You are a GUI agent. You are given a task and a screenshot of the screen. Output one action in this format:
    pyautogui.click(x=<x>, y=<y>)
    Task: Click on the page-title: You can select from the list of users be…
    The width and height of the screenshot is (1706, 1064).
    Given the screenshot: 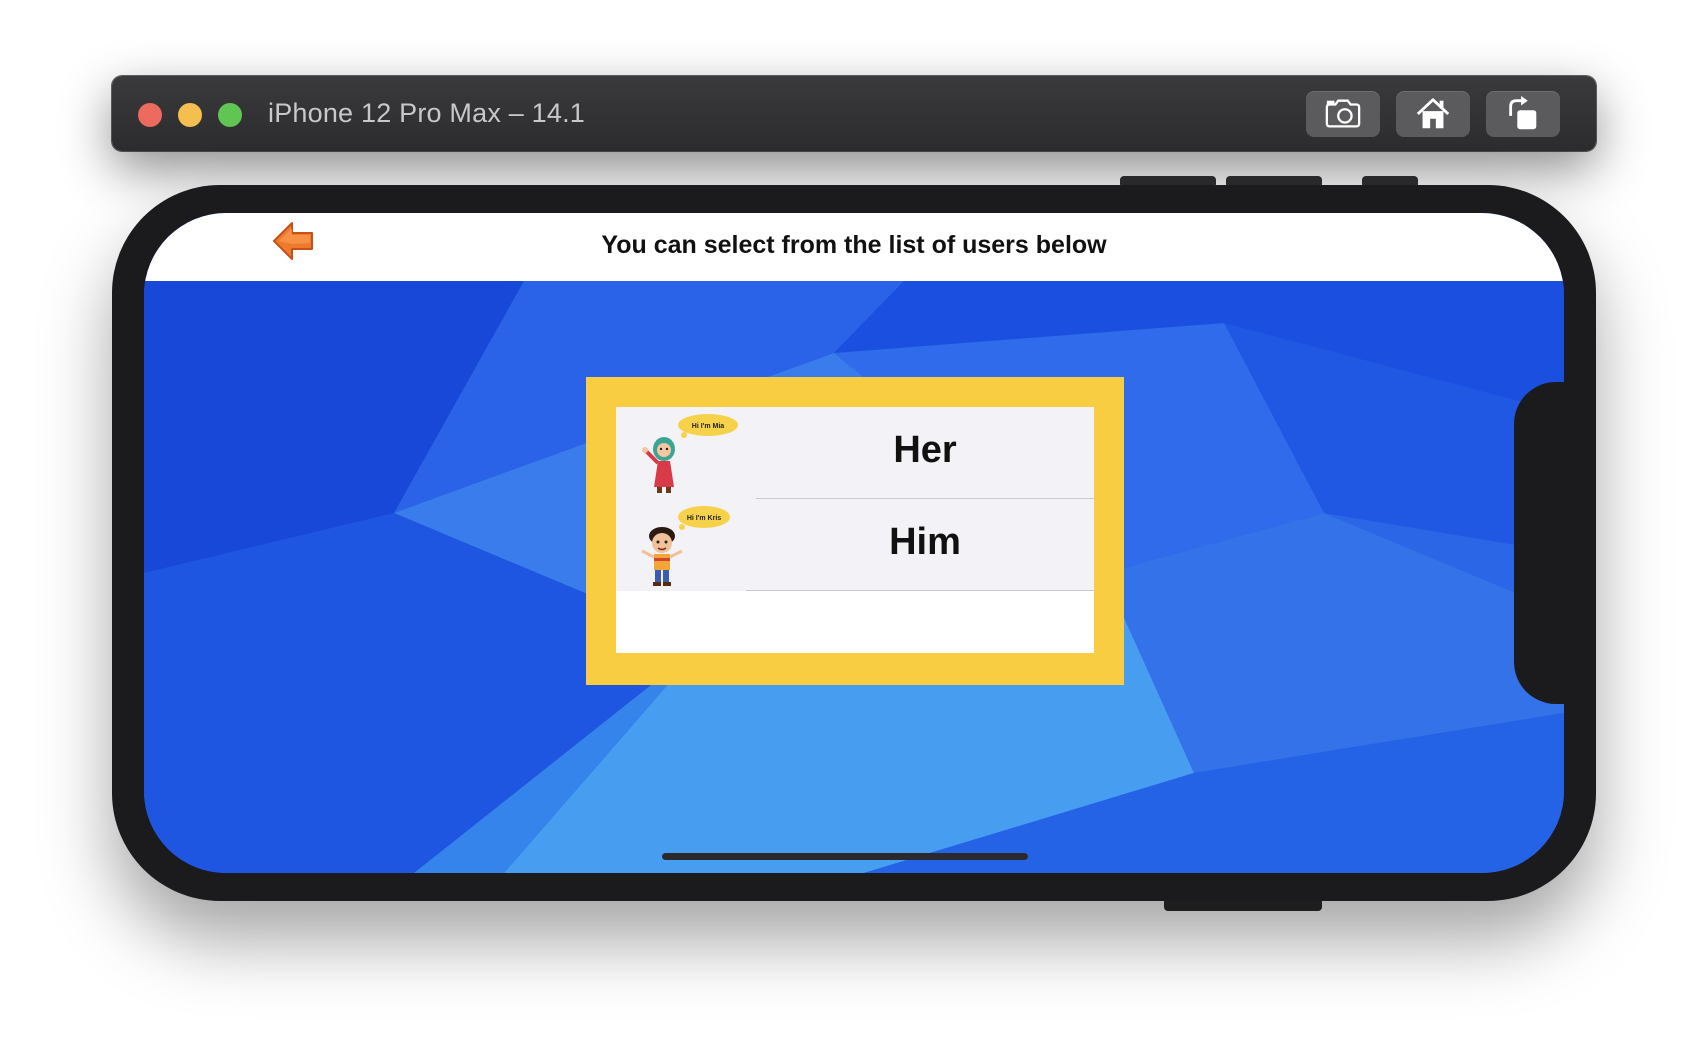 What is the action you would take?
    pyautogui.click(x=854, y=245)
    